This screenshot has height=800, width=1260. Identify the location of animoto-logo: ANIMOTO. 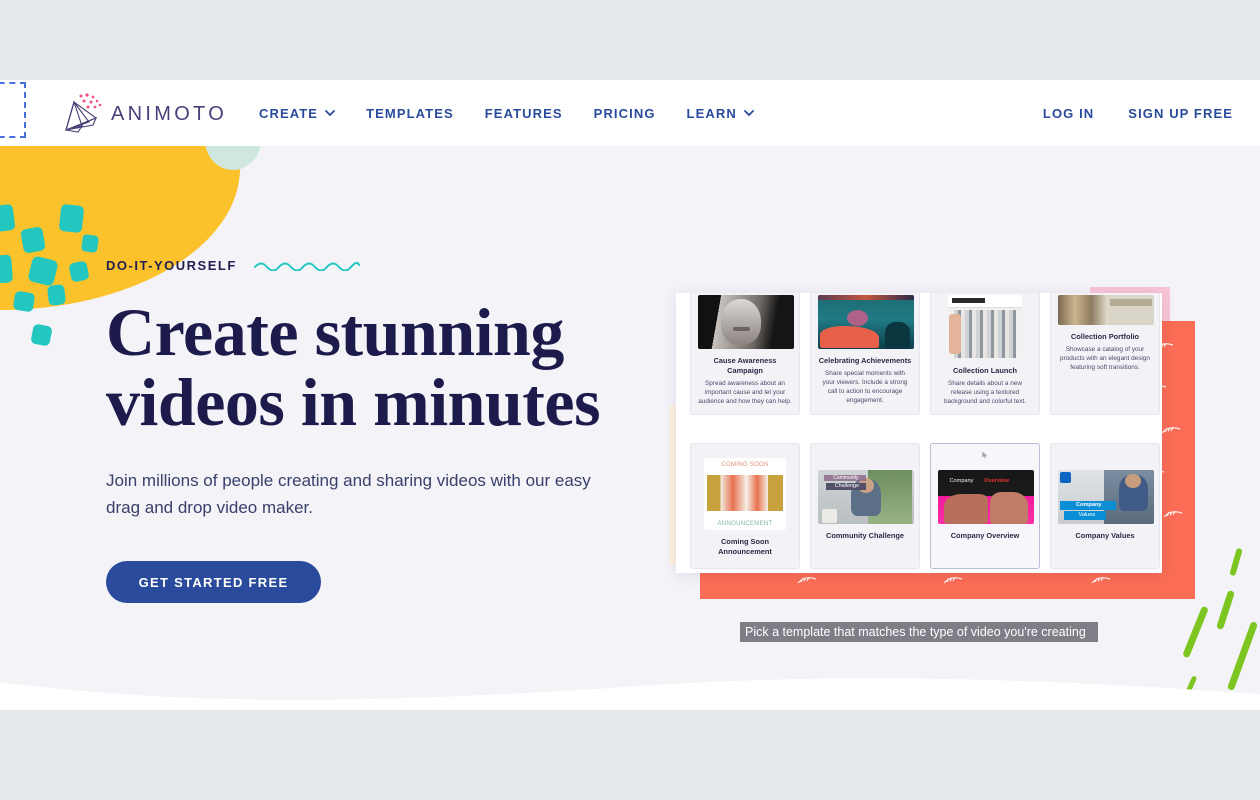
(142, 114).